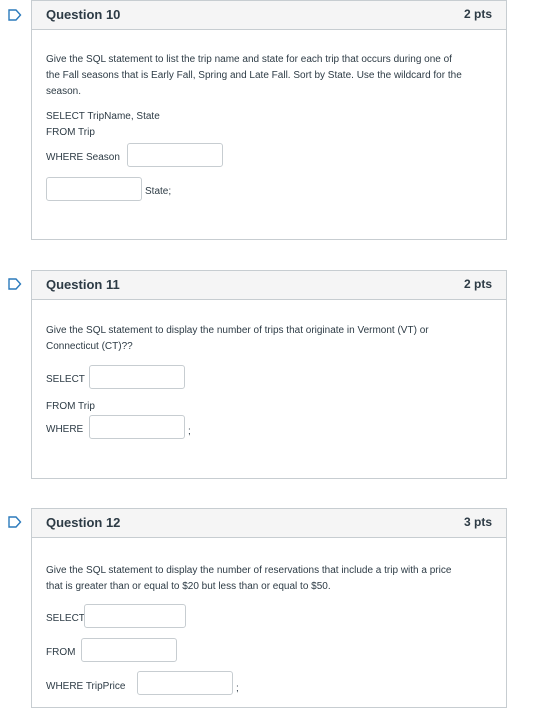 The width and height of the screenshot is (540, 708). Describe the element at coordinates (175, 155) in the screenshot. I see `season-input` at that location.